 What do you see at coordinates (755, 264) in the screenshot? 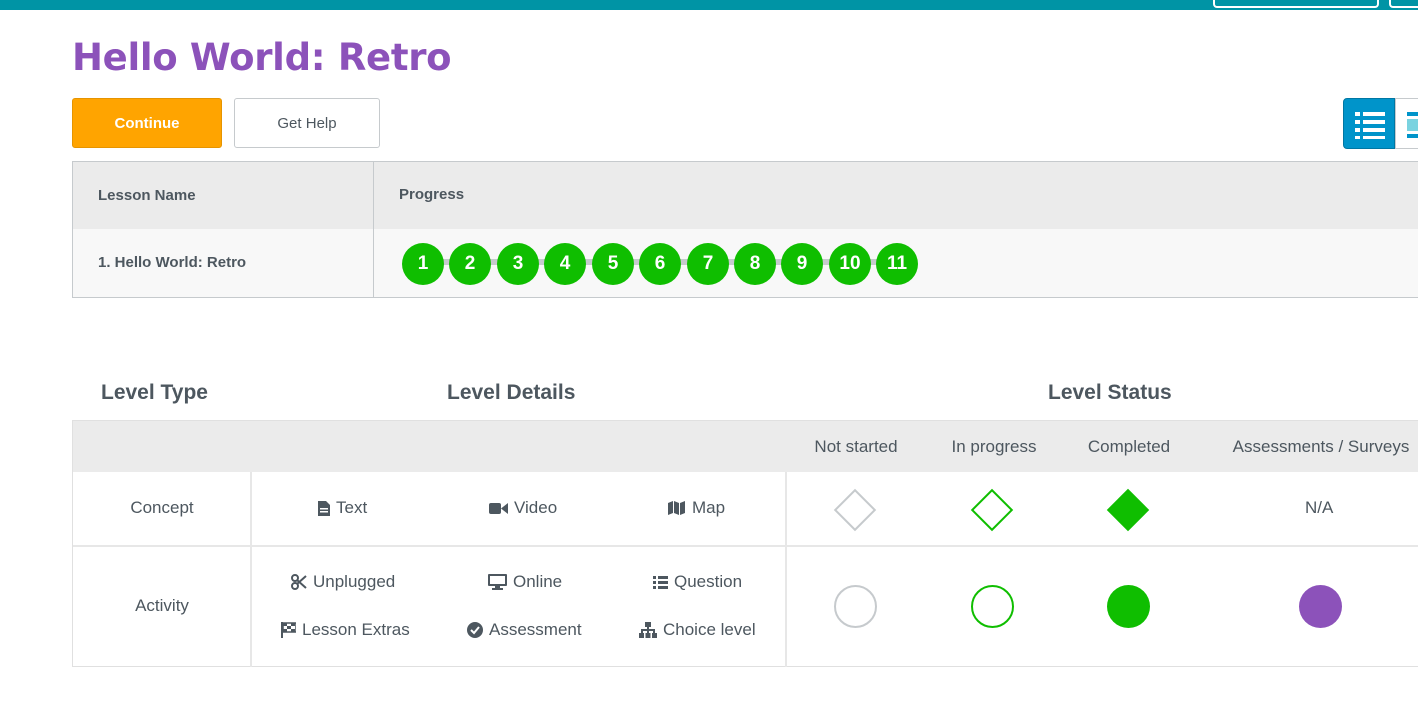
I see `level-bubble: 8` at bounding box center [755, 264].